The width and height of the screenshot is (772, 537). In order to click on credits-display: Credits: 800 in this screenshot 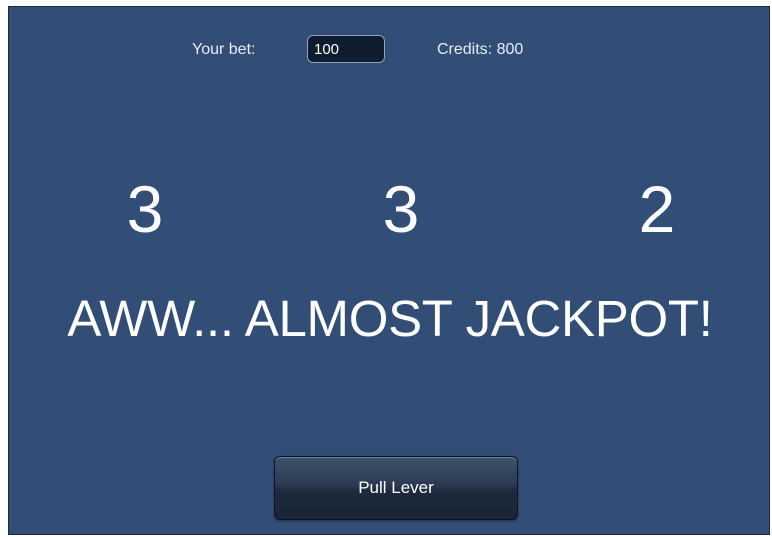, I will do `click(480, 49)`.